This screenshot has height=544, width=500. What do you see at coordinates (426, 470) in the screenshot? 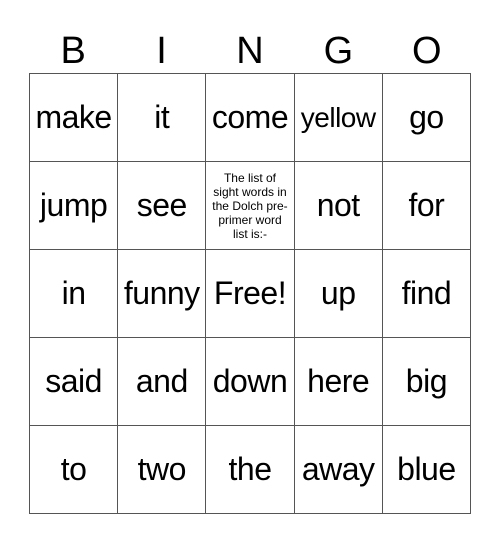
I see `bingo-cell: blue` at bounding box center [426, 470].